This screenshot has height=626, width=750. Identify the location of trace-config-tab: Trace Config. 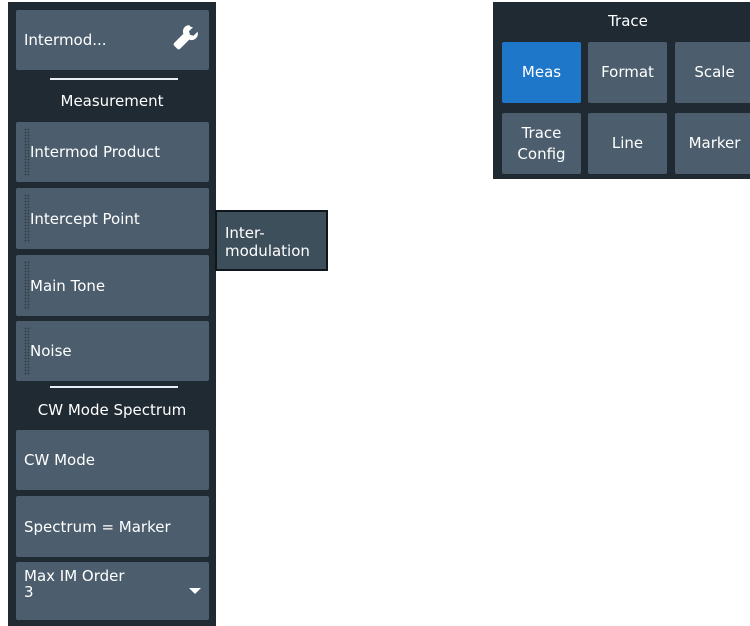
(541, 143).